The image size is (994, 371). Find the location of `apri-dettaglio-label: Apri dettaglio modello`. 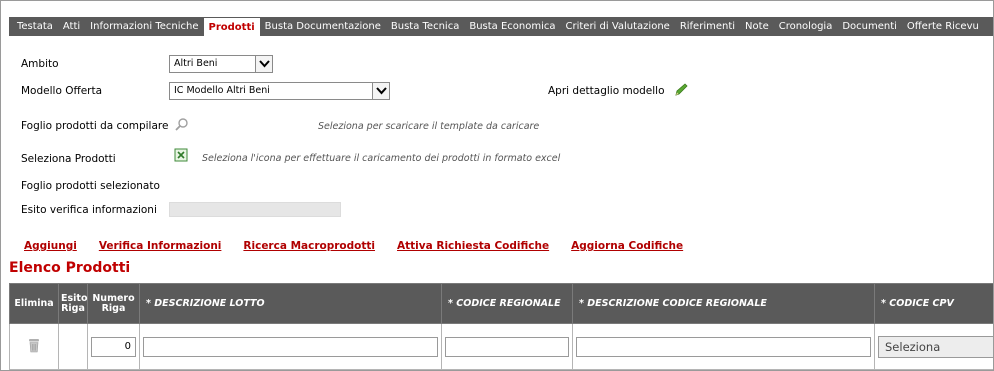

apri-dettaglio-label: Apri dettaglio modello is located at coordinates (606, 91).